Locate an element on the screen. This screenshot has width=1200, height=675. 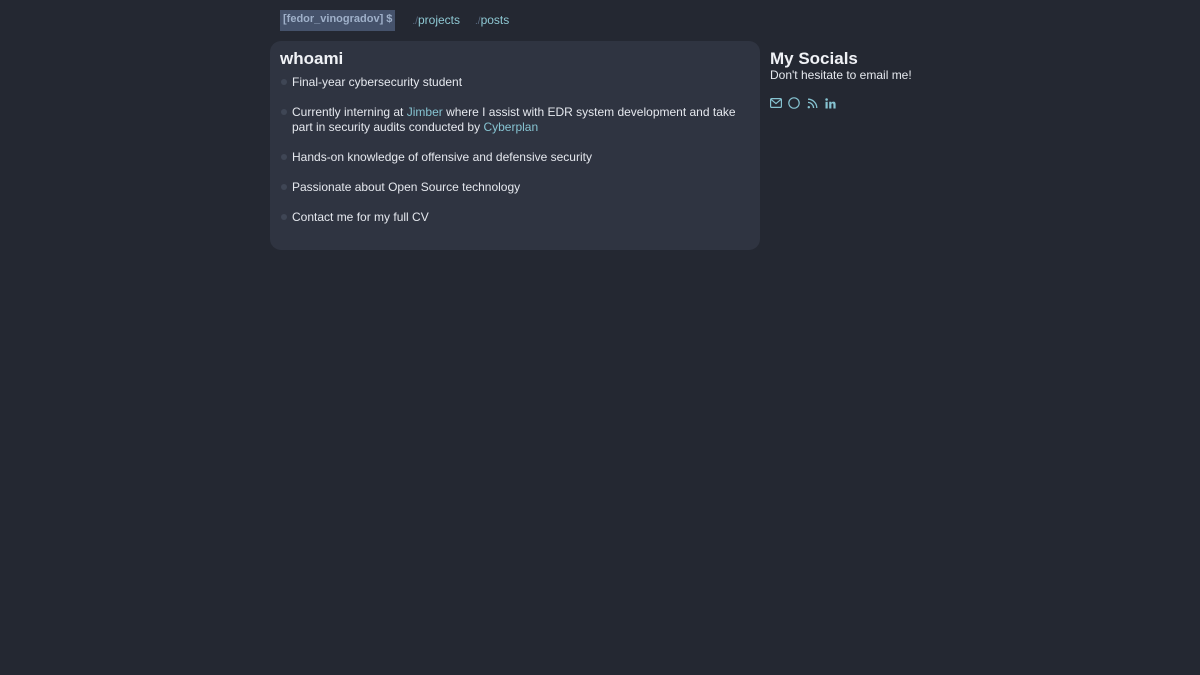
list-item-text: Passionate about Open Source technology is located at coordinates (406, 187).